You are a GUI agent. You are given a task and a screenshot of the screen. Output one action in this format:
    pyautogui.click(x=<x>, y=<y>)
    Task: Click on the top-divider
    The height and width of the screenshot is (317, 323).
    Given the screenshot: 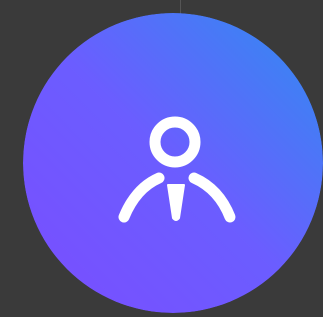 What is the action you would take?
    pyautogui.click(x=180, y=7)
    